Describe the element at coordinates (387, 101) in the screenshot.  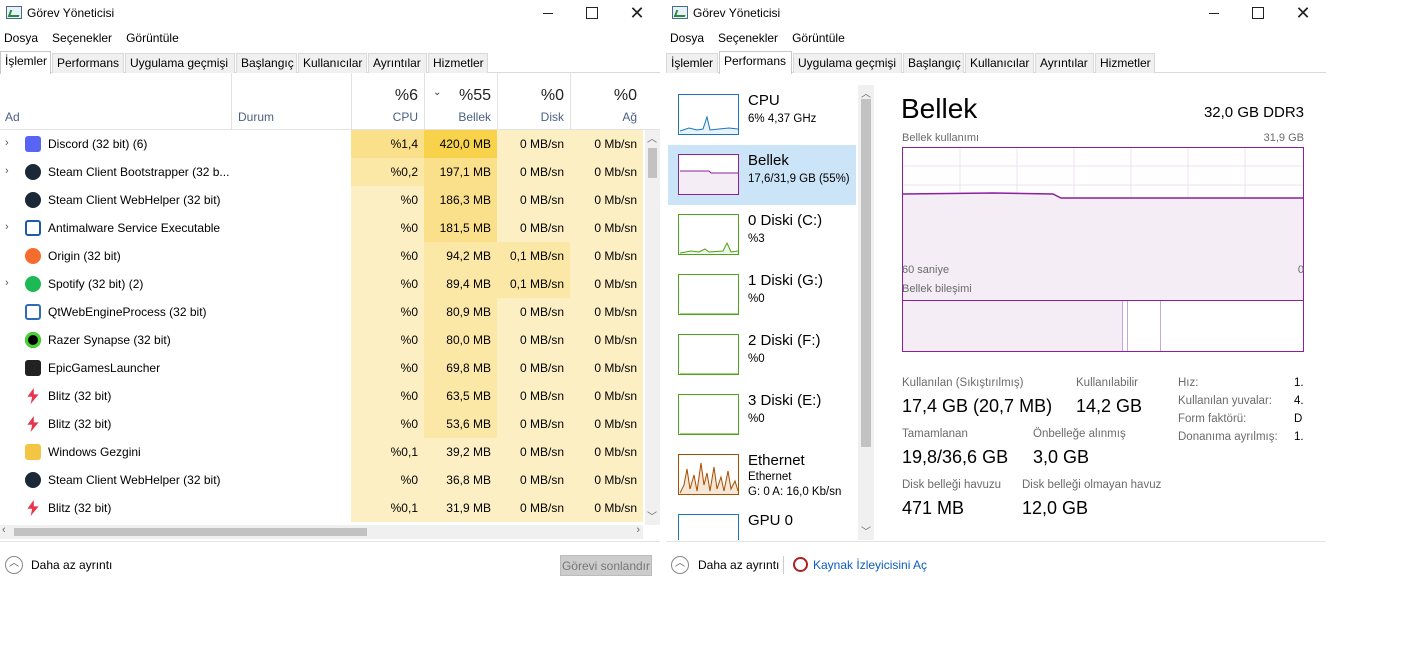
I see `col-cpu-header: %6 CPU` at that location.